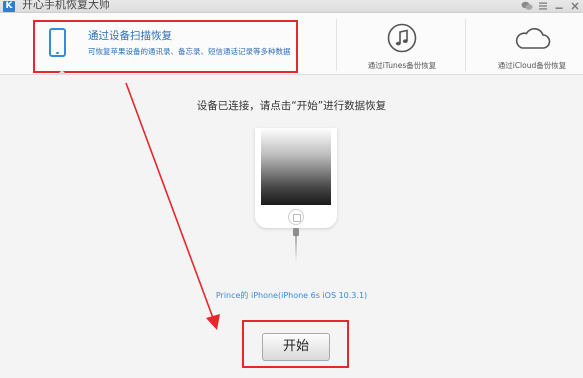 The image size is (583, 378). I want to click on device-illustration, so click(296, 178).